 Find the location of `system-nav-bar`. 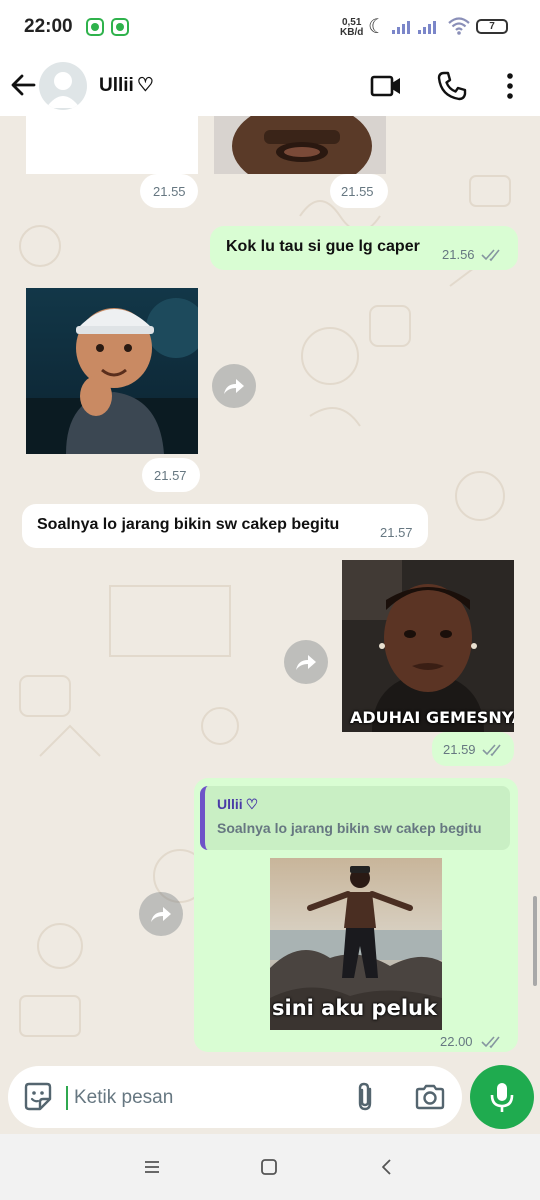

system-nav-bar is located at coordinates (270, 1167).